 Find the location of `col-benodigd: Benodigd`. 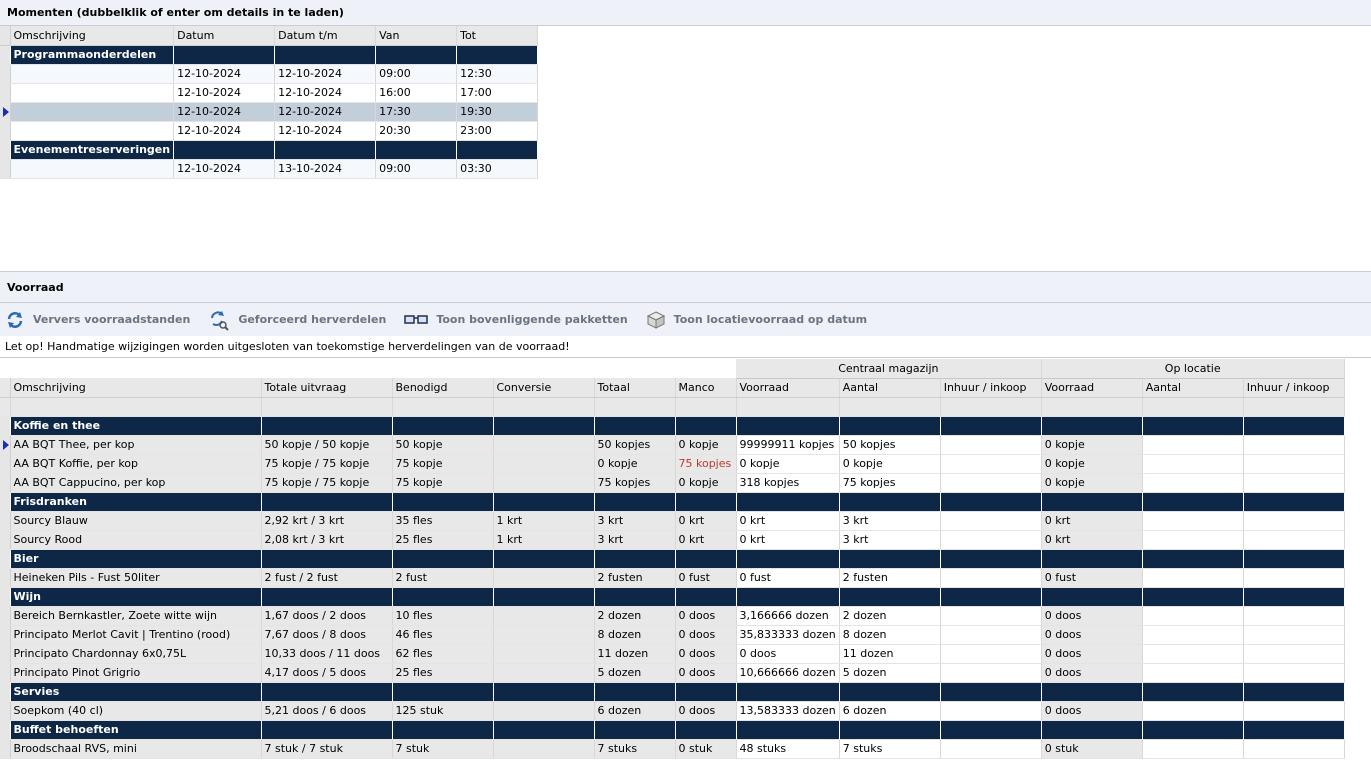

col-benodigd: Benodigd is located at coordinates (443, 388).